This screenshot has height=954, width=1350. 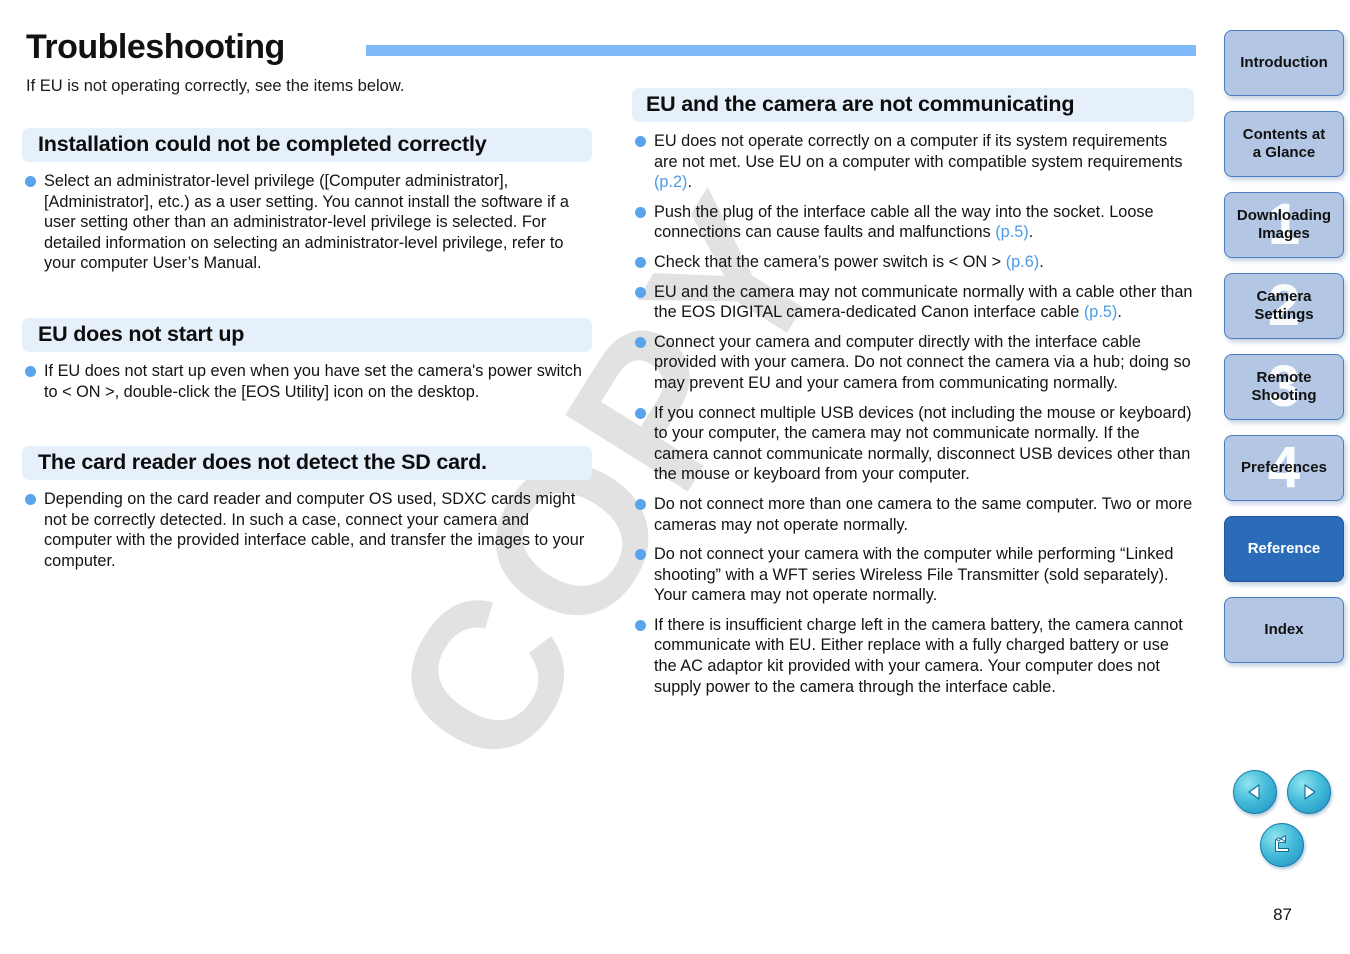 I want to click on page-reference-link: (p.2), so click(x=670, y=182).